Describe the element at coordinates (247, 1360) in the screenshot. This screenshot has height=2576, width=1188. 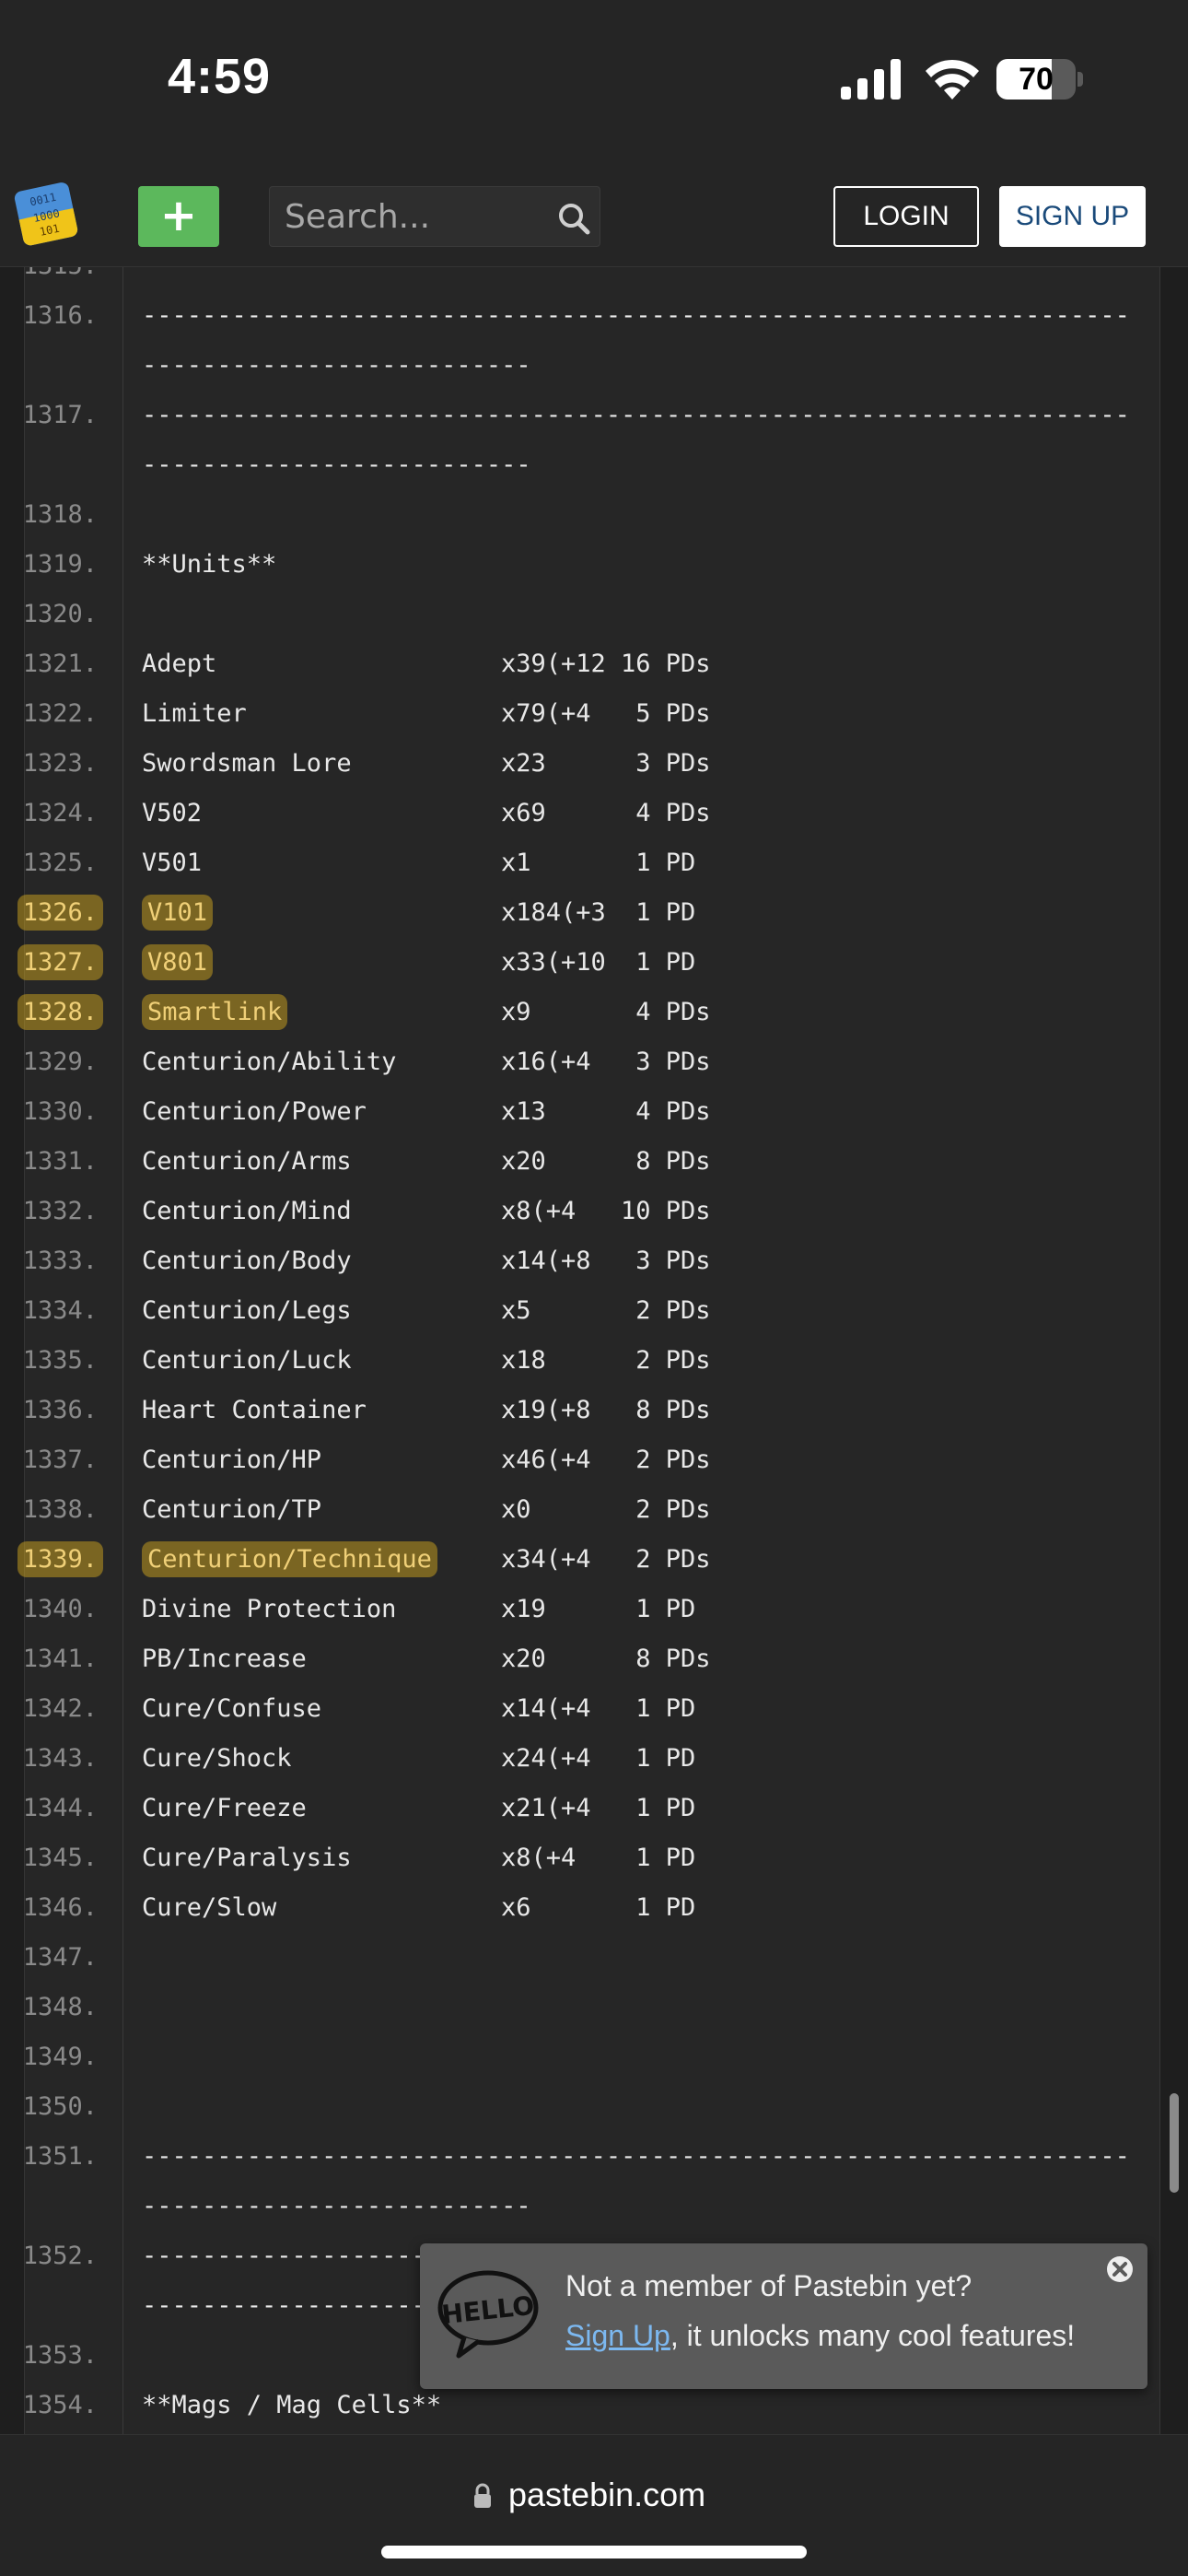
I see `unit-name: Centurion/Luck` at that location.